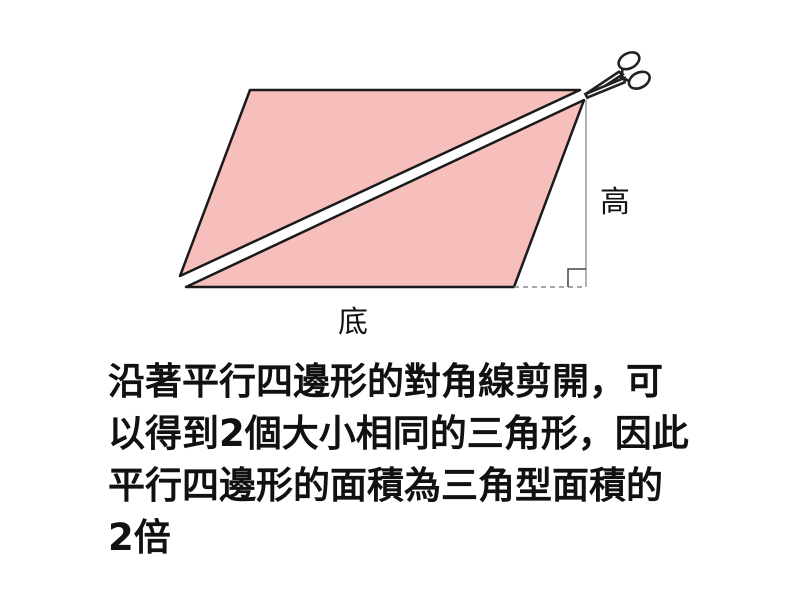 This screenshot has height=600, width=800. I want to click on caption-line-1: 沿著平行四邊形的對角線剪開，可, so click(385, 381).